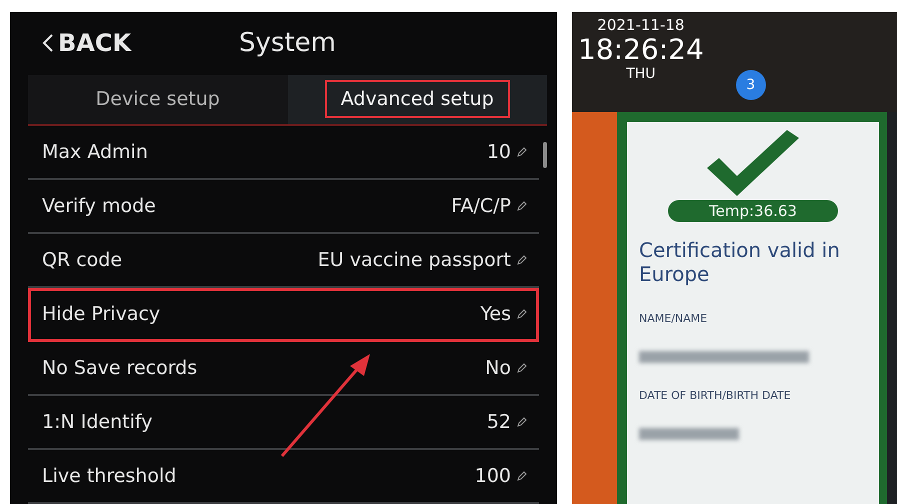  What do you see at coordinates (82, 260) in the screenshot?
I see `setting-label: QR code` at bounding box center [82, 260].